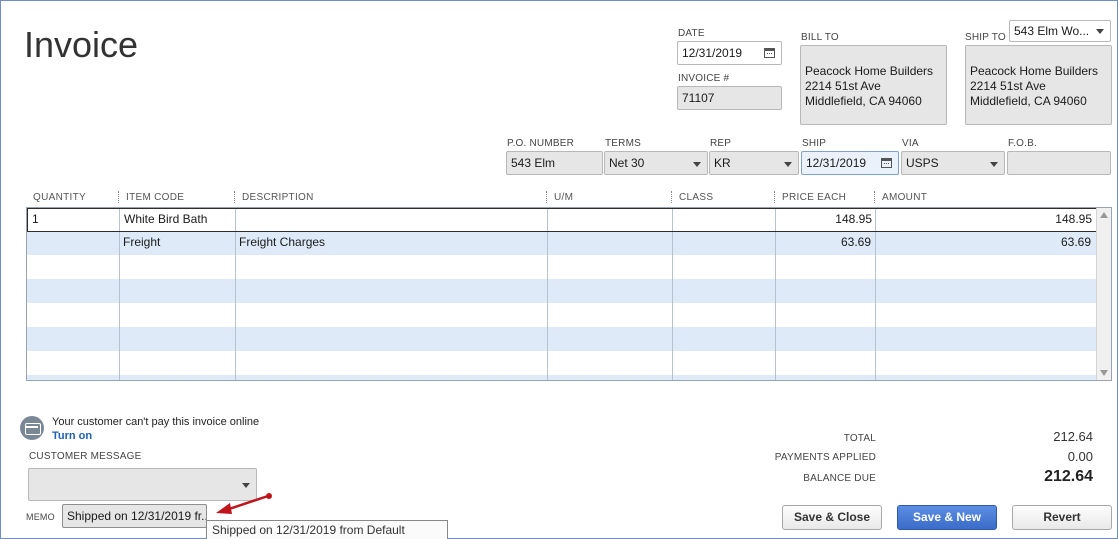 Image resolution: width=1118 pixels, height=539 pixels. What do you see at coordinates (563, 197) in the screenshot?
I see `column-header-um: U/M` at bounding box center [563, 197].